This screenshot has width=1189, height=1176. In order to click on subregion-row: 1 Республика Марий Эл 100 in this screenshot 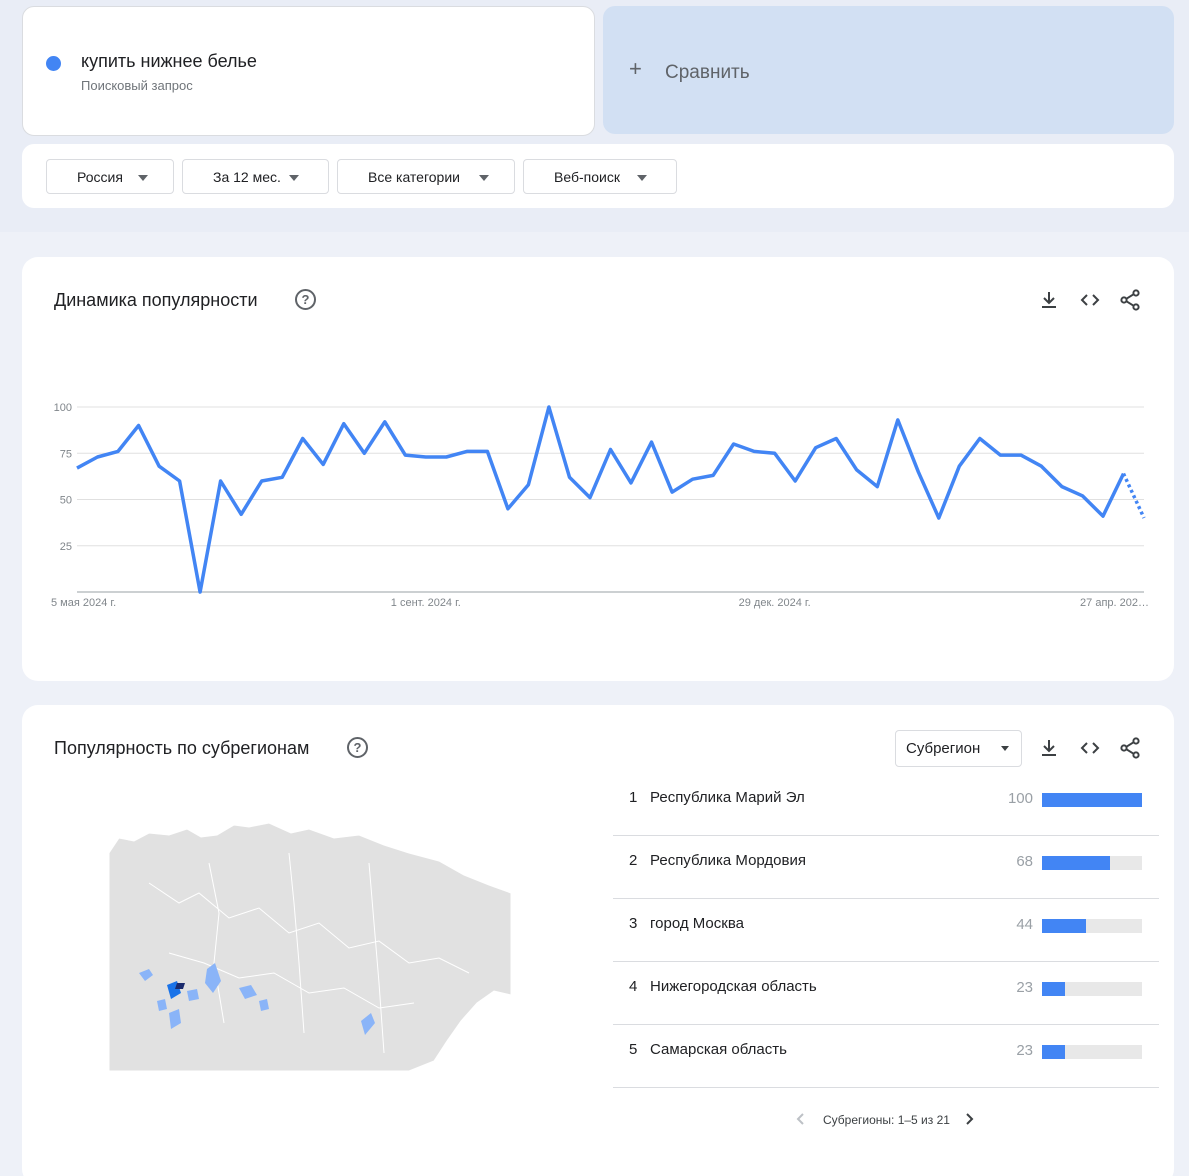, I will do `click(886, 804)`.